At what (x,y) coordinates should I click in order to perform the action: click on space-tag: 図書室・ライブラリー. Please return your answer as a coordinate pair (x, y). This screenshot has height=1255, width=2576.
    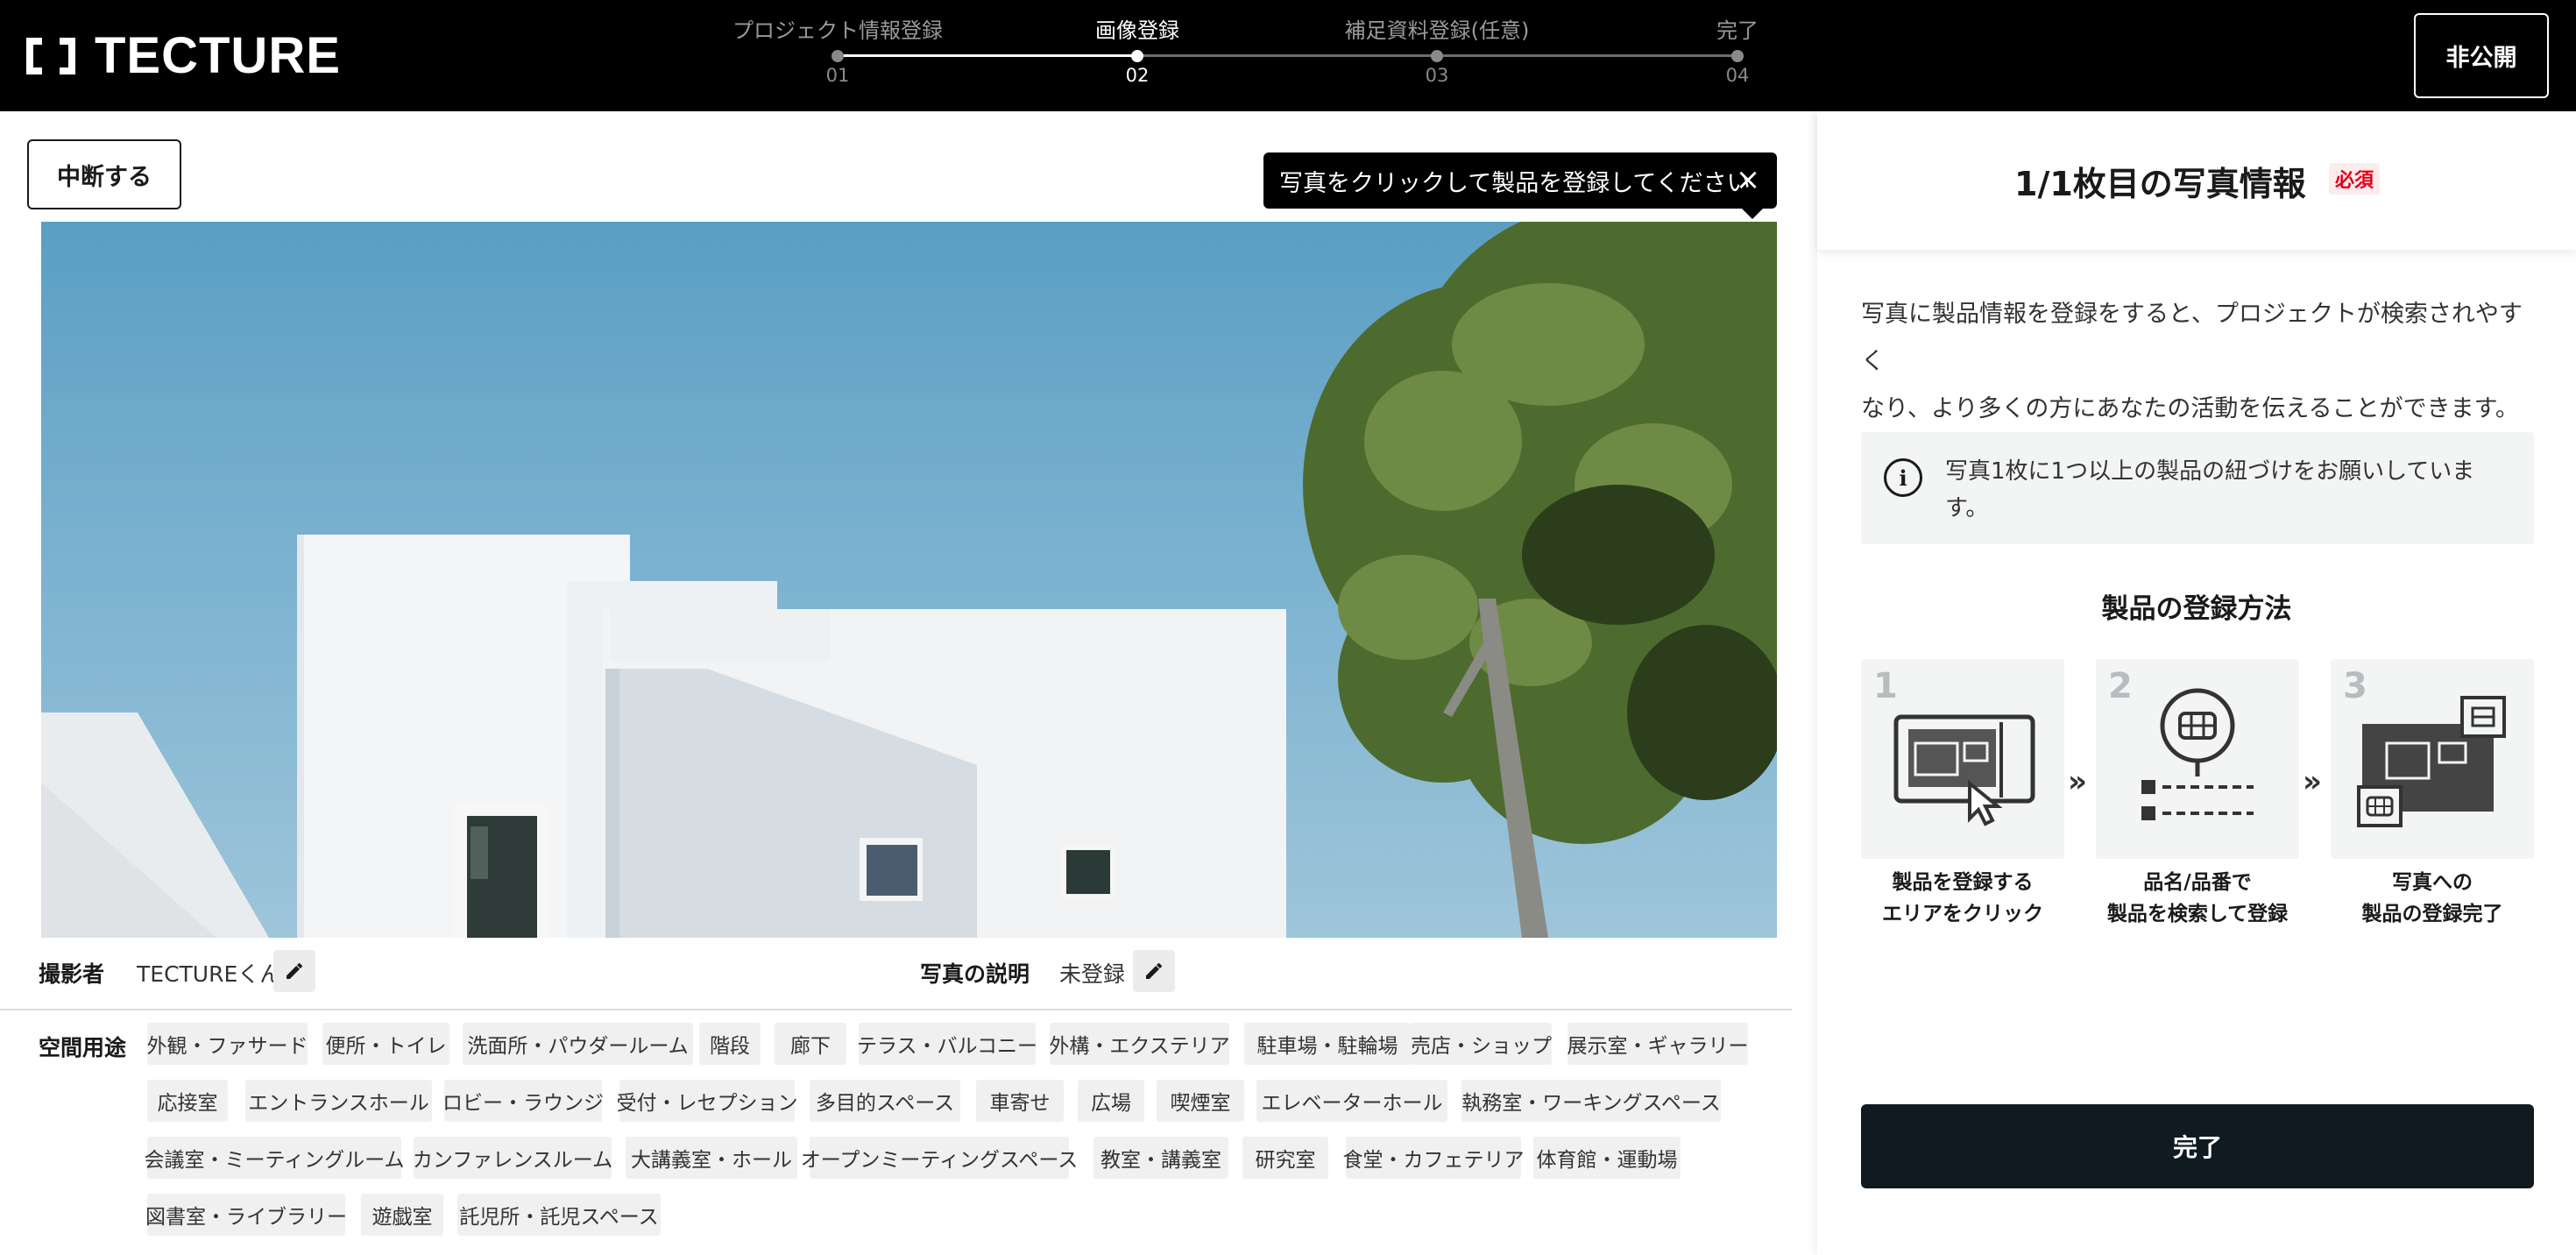
    Looking at the image, I should click on (246, 1215).